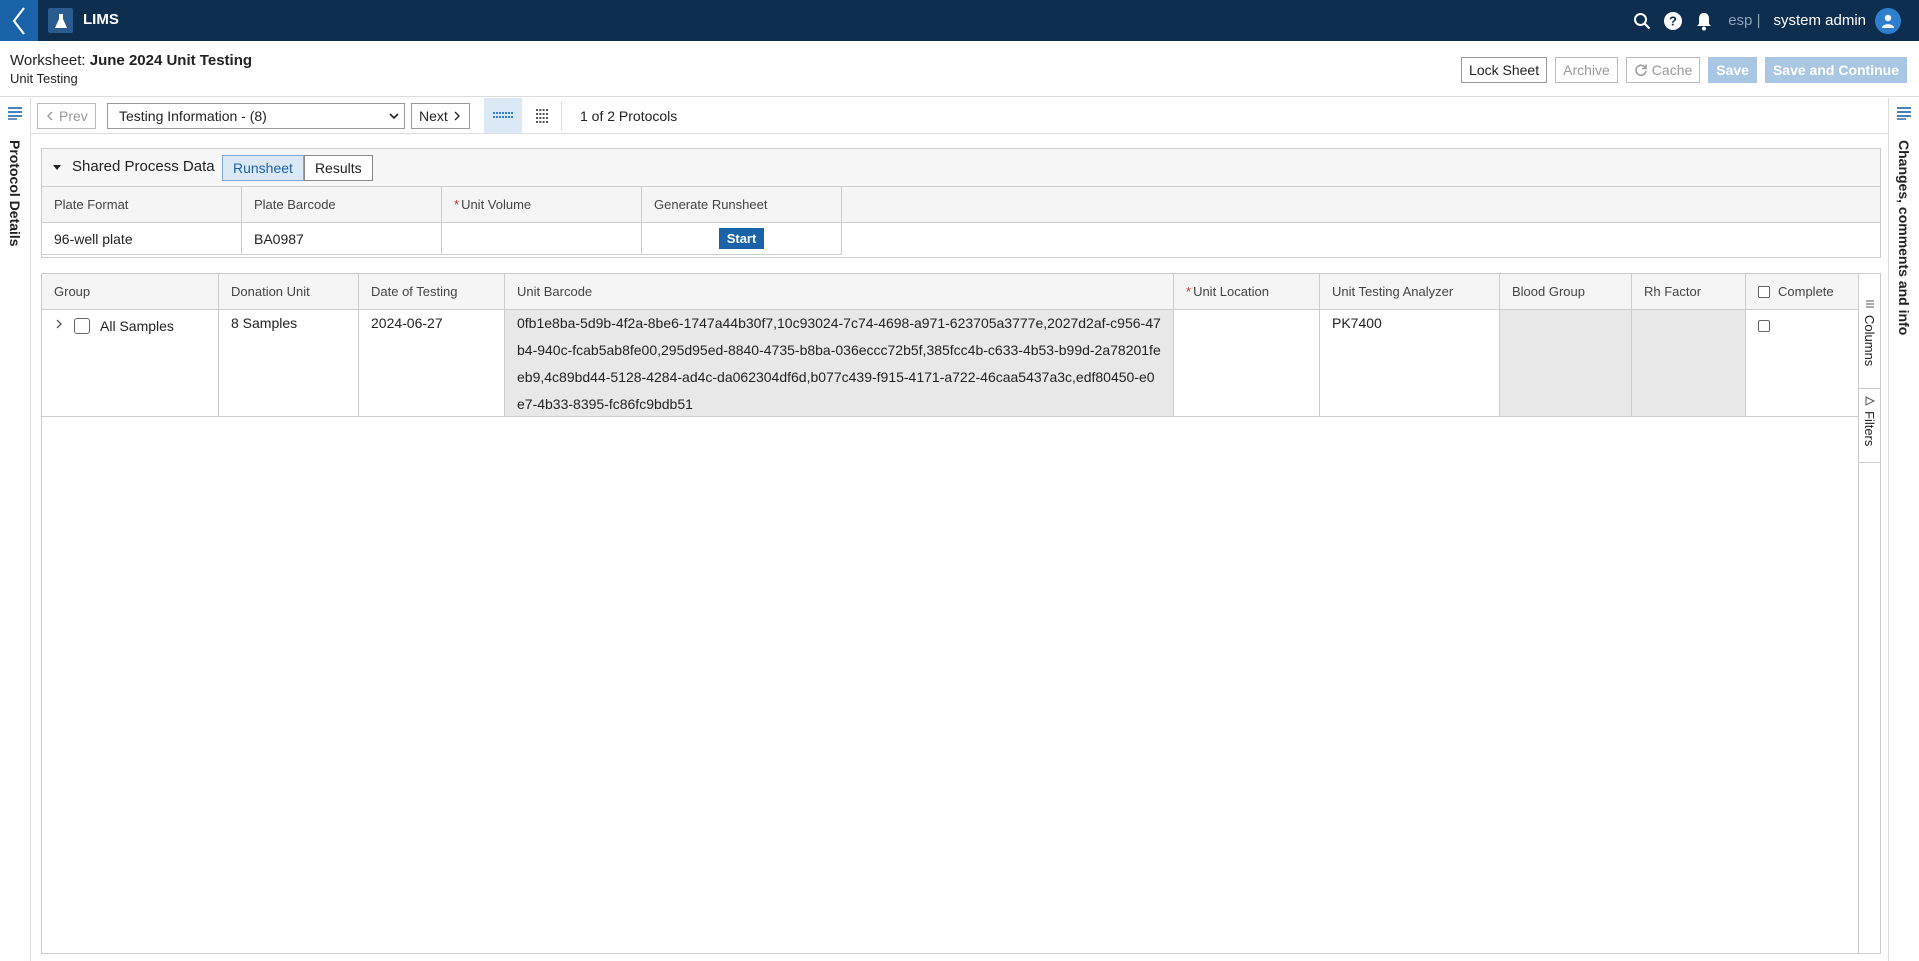 Image resolution: width=1919 pixels, height=961 pixels. What do you see at coordinates (839, 291) in the screenshot?
I see `column-header: Unit Barcode` at bounding box center [839, 291].